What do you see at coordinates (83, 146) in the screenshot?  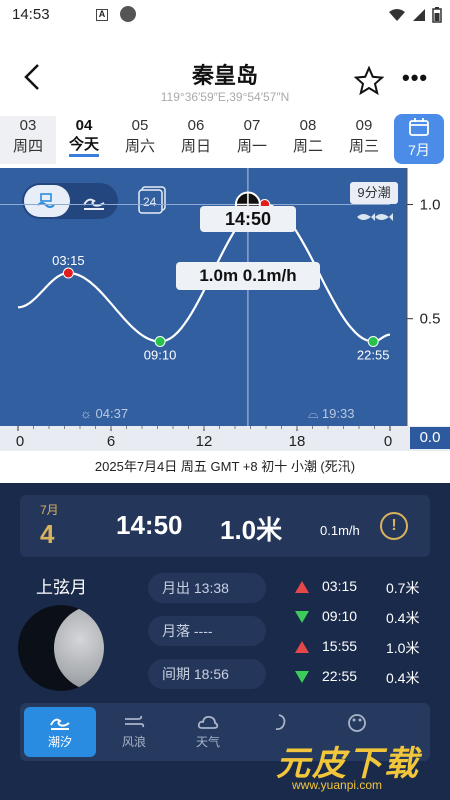 I see `date-weekday: 今天` at bounding box center [83, 146].